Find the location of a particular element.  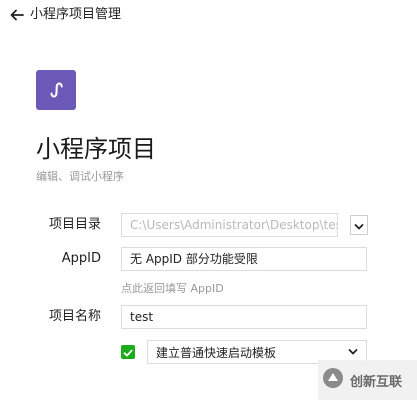

arrow-left-icon is located at coordinates (17, 15).